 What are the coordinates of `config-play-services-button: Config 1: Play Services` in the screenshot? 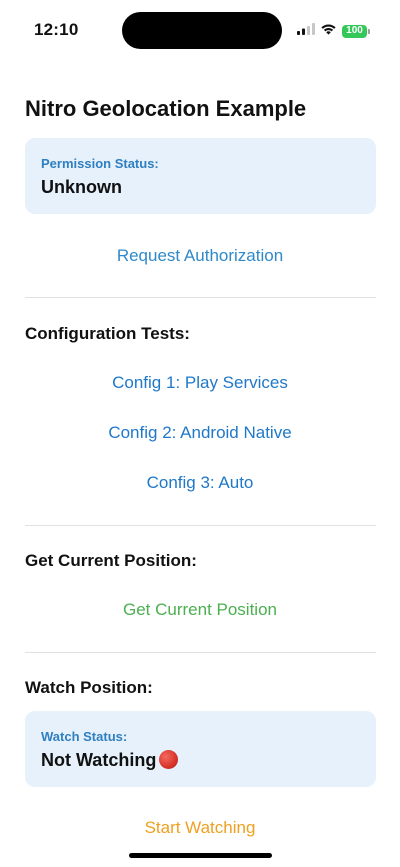 It's located at (200, 383).